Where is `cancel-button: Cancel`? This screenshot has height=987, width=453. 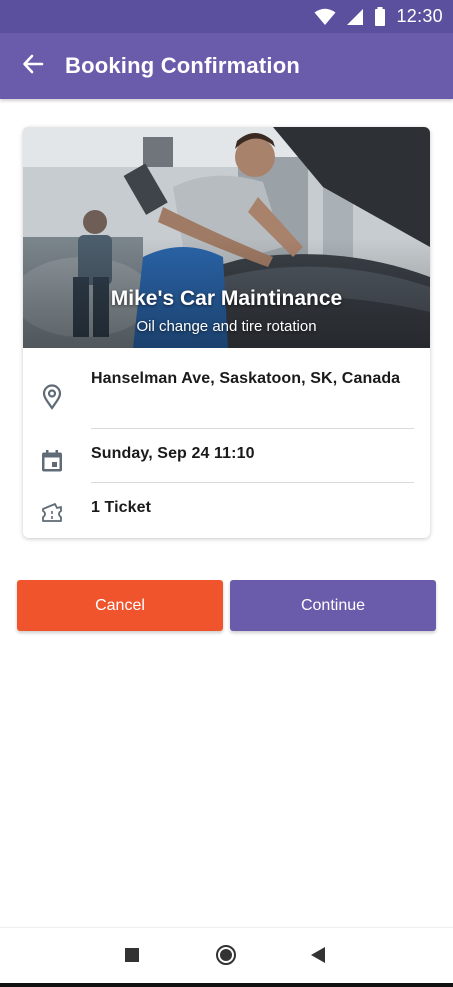 cancel-button: Cancel is located at coordinates (120, 605).